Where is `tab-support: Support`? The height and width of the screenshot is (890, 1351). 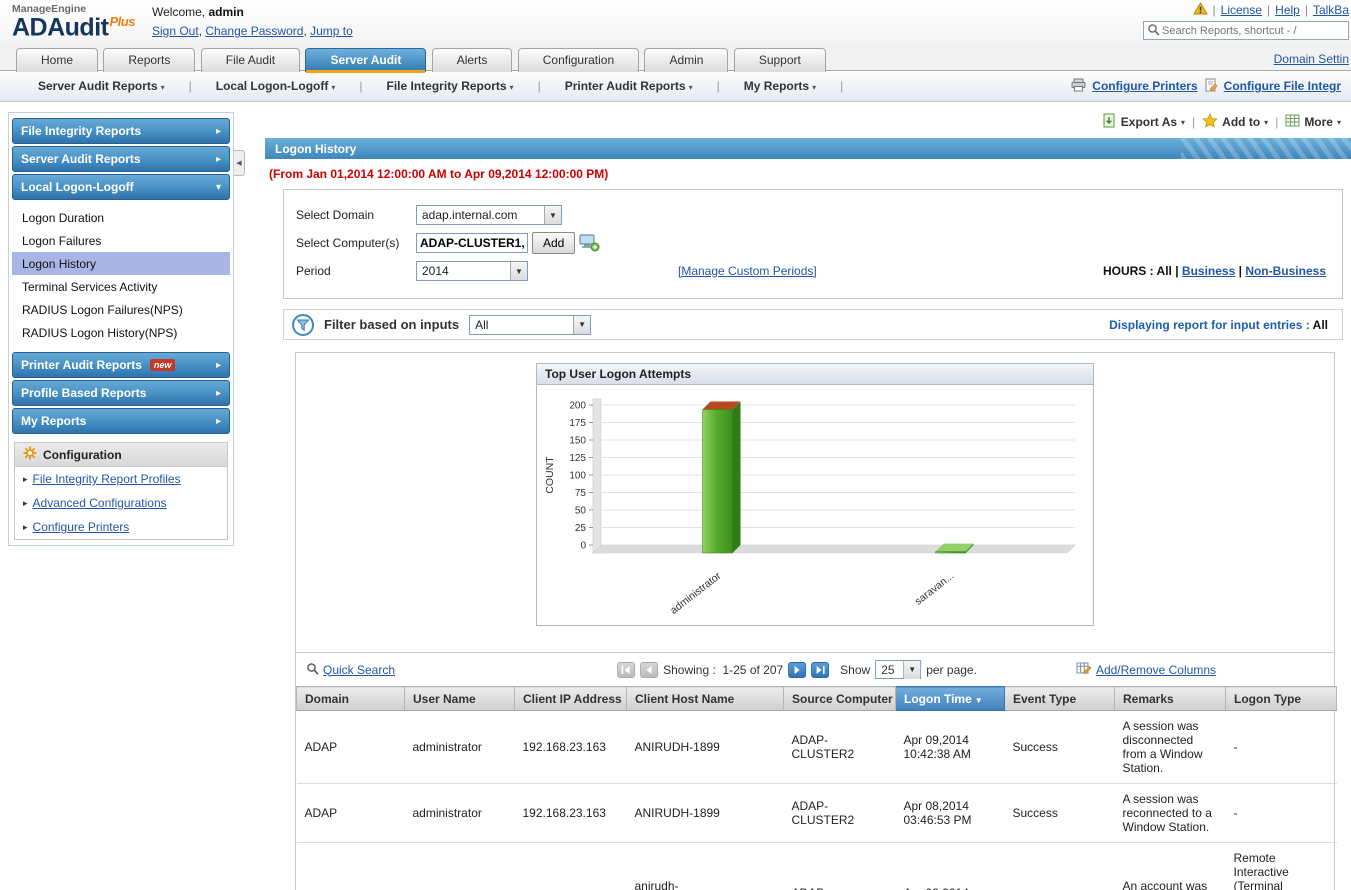
tab-support: Support is located at coordinates (779, 60).